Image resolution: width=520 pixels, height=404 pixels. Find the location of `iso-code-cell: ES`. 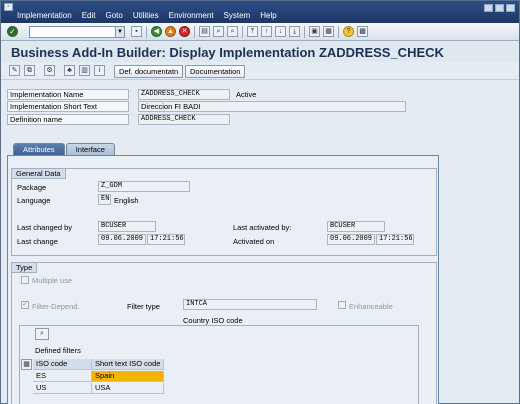

iso-code-cell: ES is located at coordinates (62, 376).